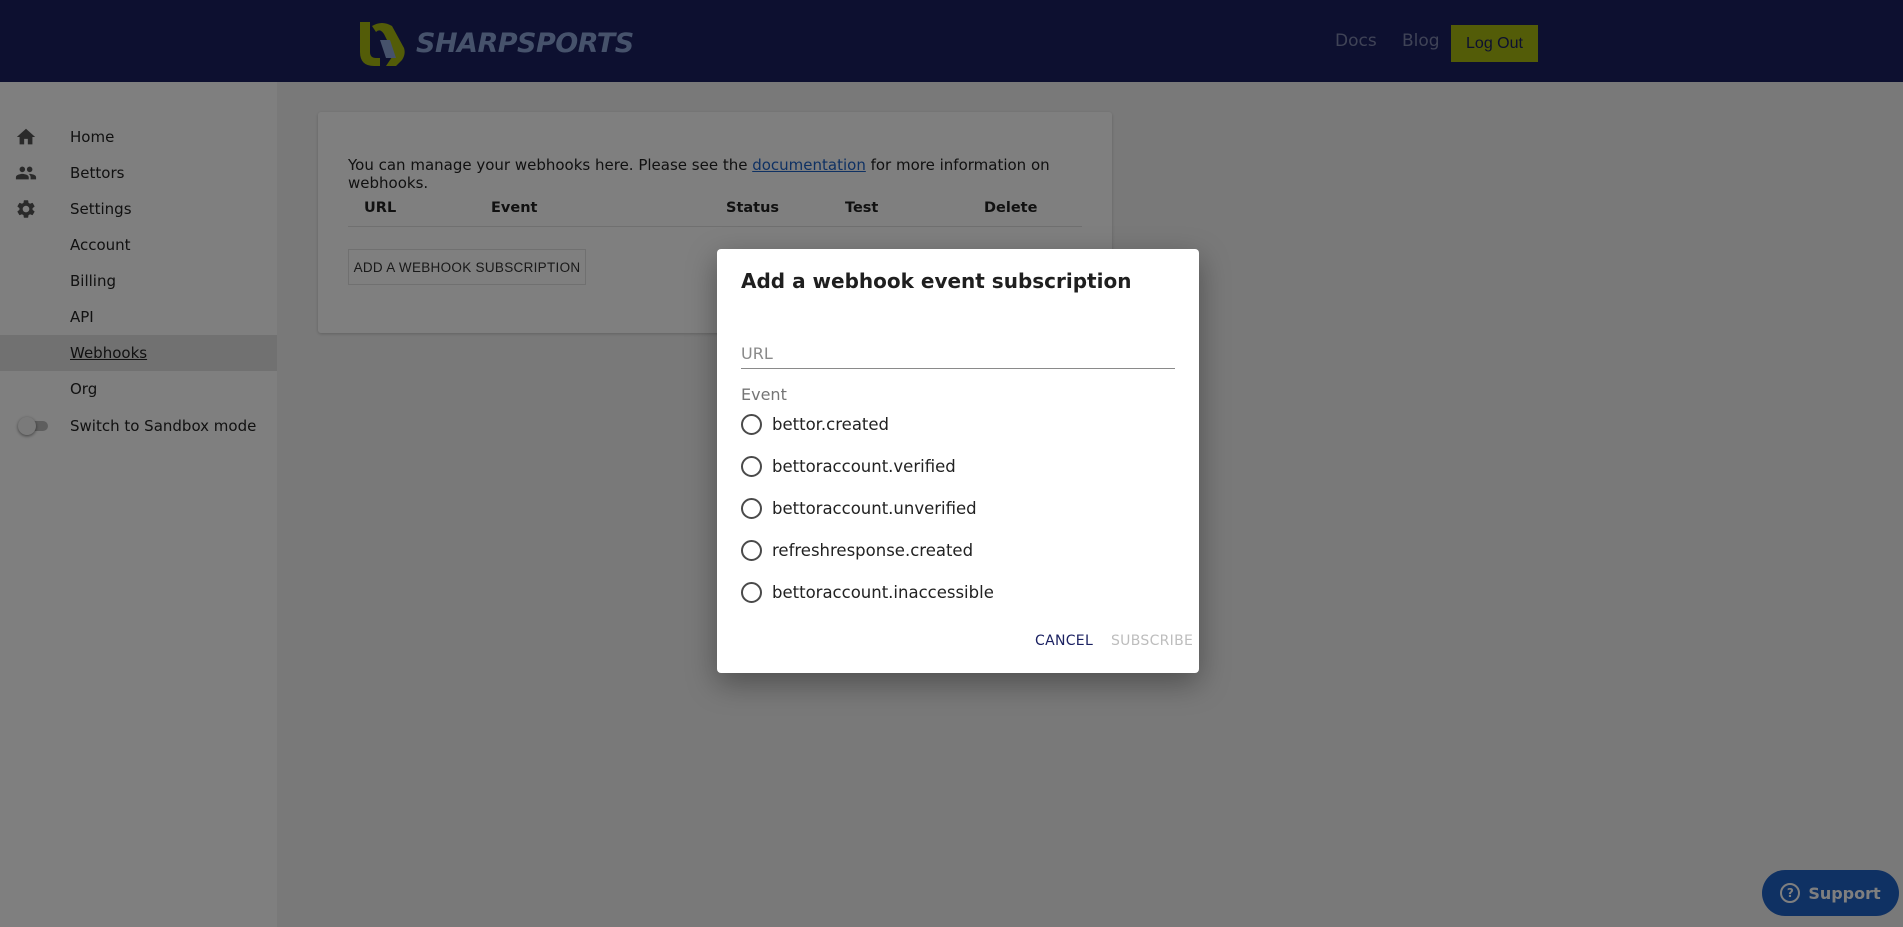 The height and width of the screenshot is (927, 1903). I want to click on event-option-label: bettoraccount.inaccessible, so click(883, 592).